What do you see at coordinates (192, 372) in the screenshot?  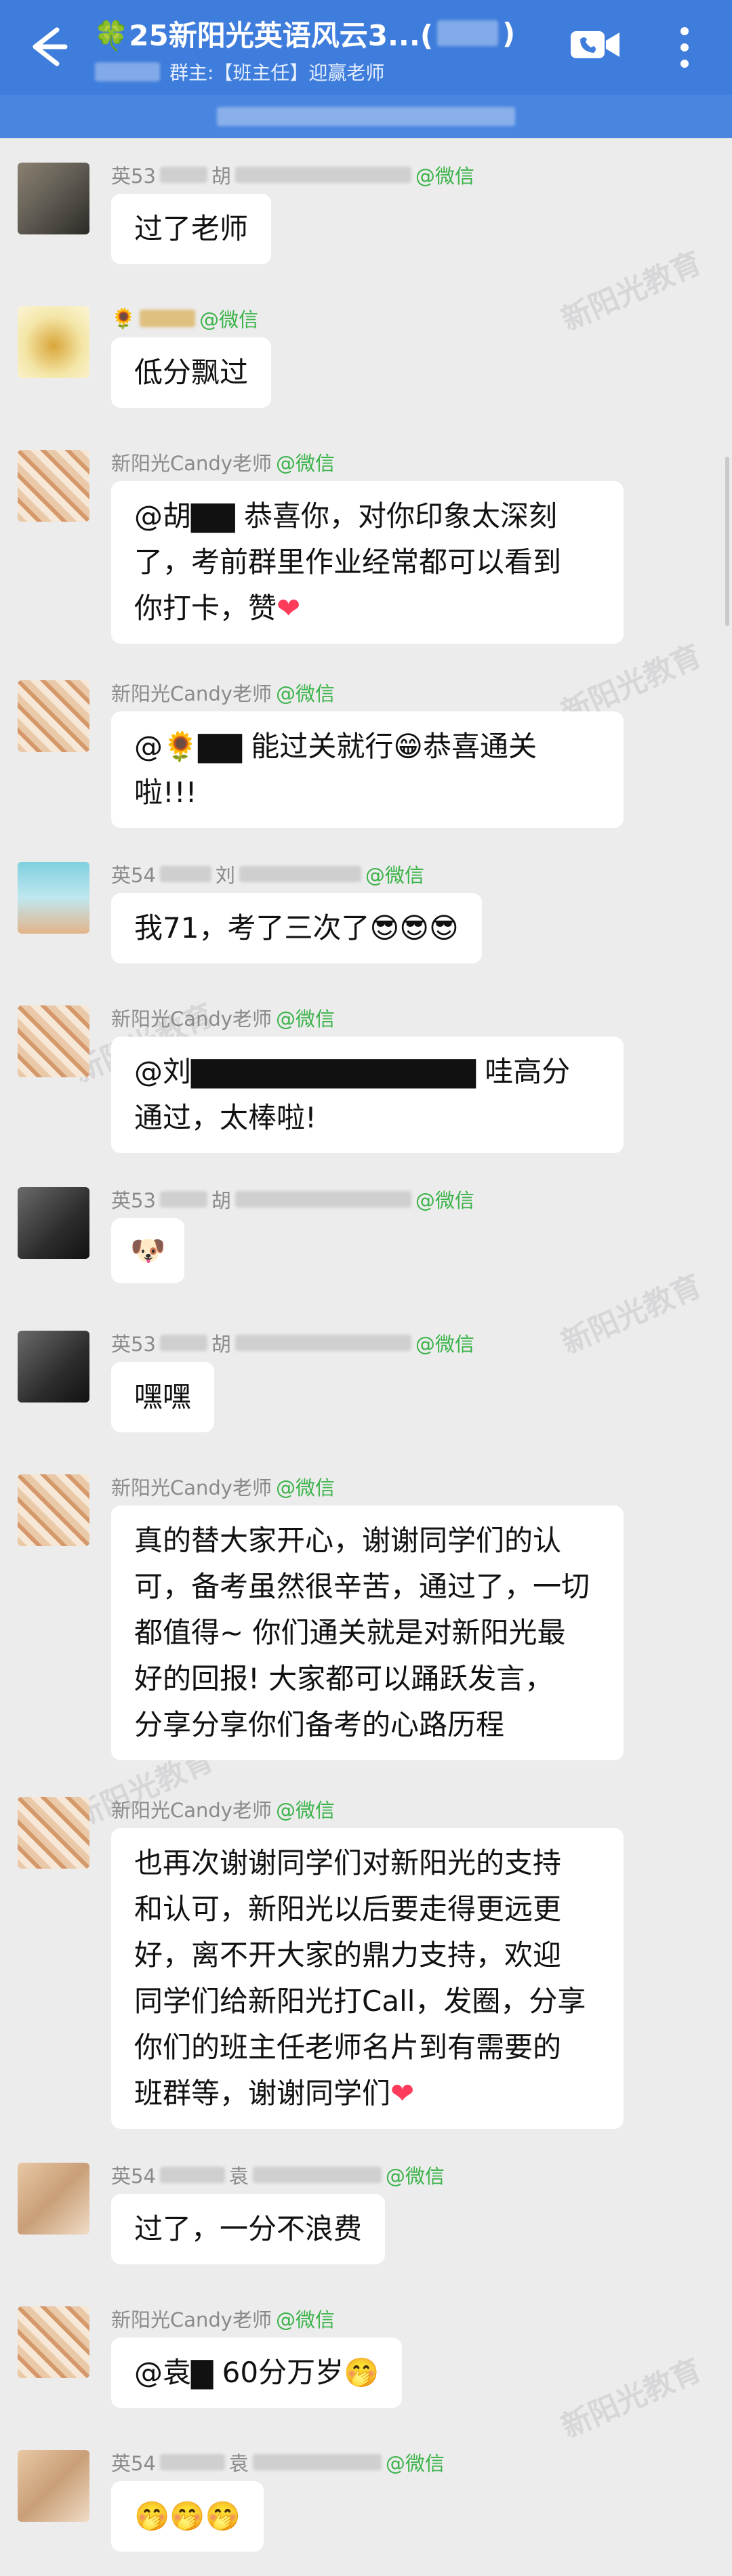 I see `message-bubble: 低分飘过` at bounding box center [192, 372].